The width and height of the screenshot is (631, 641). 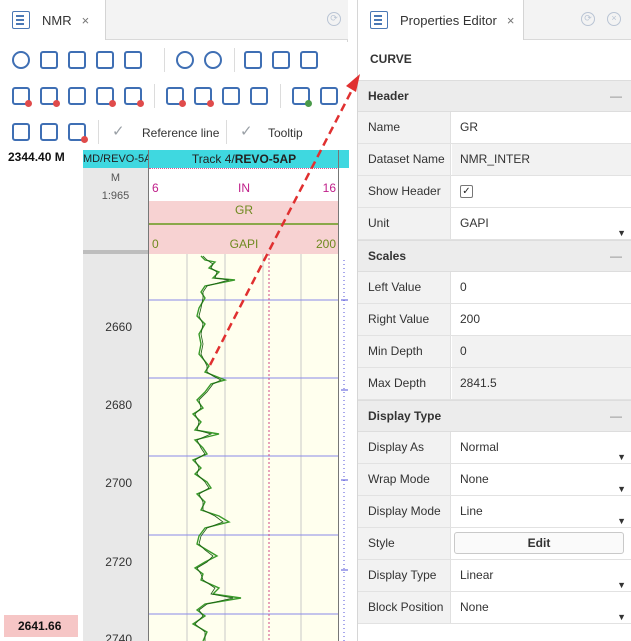 I want to click on display-mode-select: Line ▼, so click(x=541, y=511).